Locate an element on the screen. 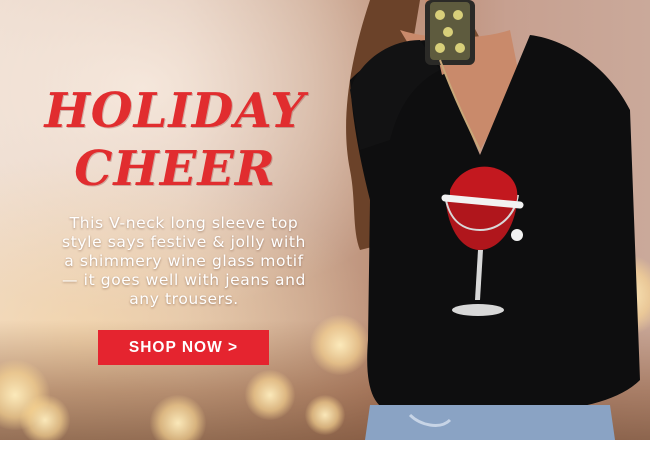 This screenshot has width=650, height=450. headline-line-1: HOLIDAY is located at coordinates (175, 111).